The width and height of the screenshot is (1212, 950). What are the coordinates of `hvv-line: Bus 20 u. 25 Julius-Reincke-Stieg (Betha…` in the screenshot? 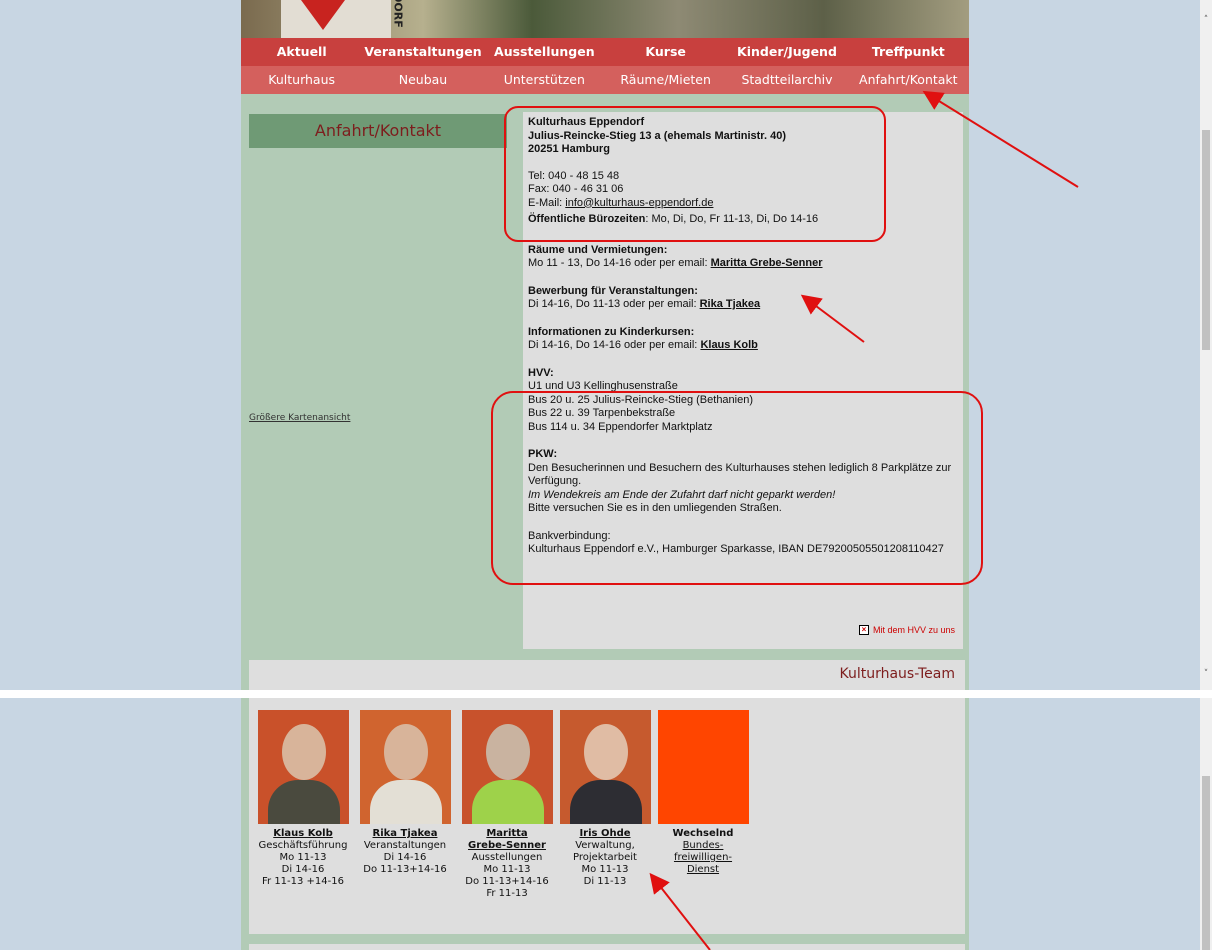 It's located at (641, 399).